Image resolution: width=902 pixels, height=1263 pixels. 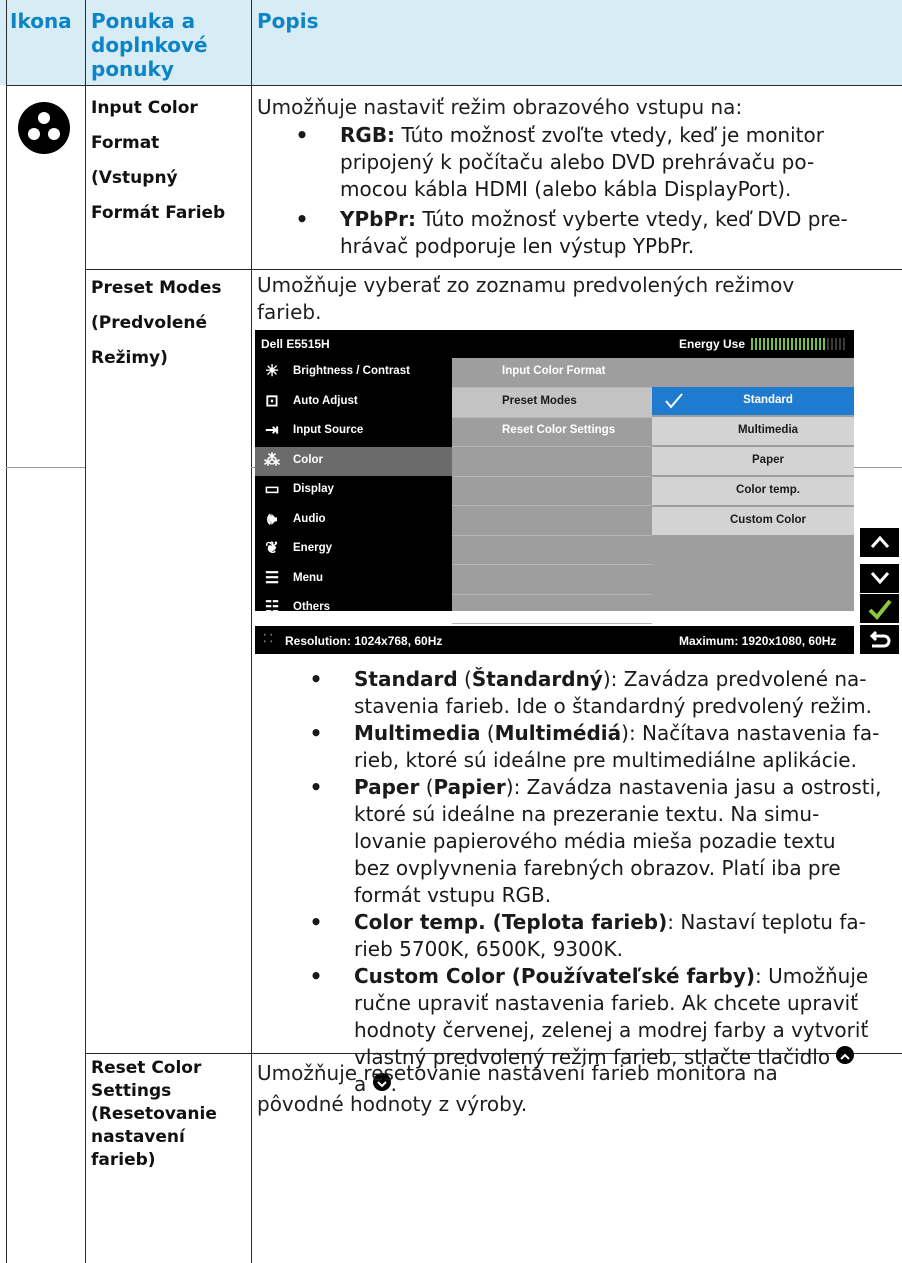 I want to click on up-button, so click(x=879, y=542).